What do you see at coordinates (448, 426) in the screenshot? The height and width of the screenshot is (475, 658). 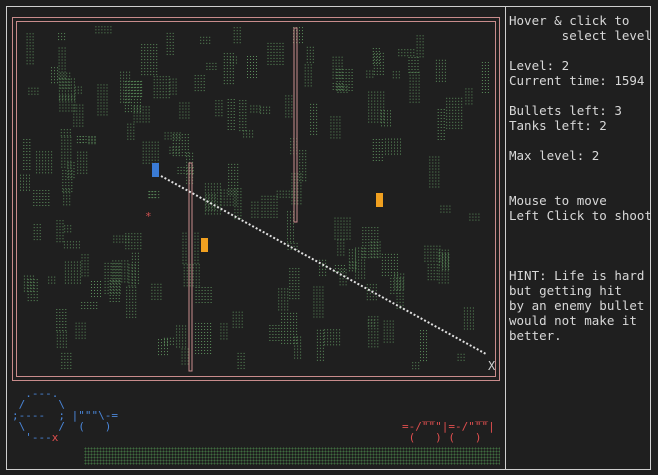 I see `enemy-tanks-ascii: __ __ =-/"""|=-/"""| ( ) ( )` at bounding box center [448, 426].